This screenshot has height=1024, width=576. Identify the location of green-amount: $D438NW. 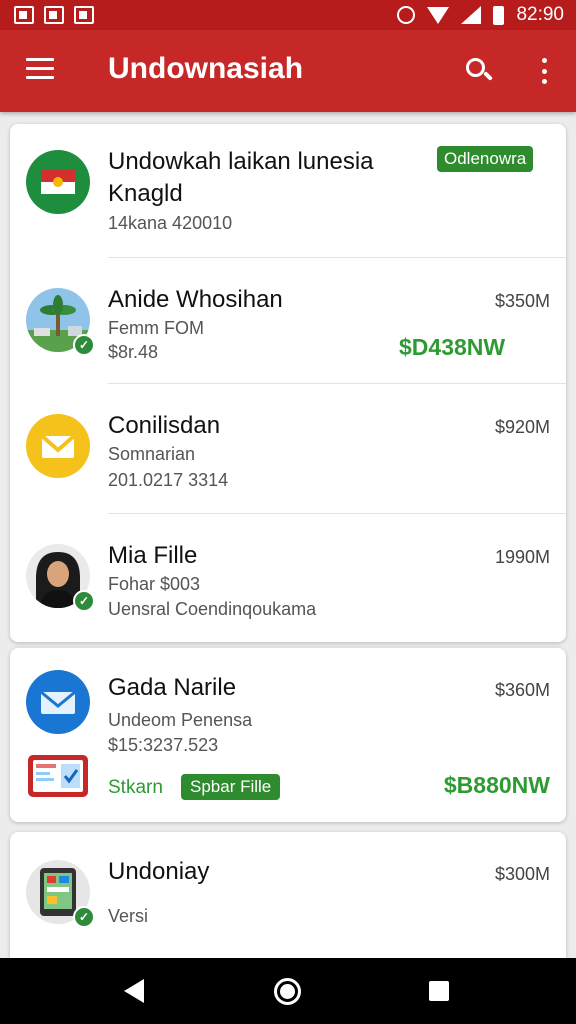
(452, 347).